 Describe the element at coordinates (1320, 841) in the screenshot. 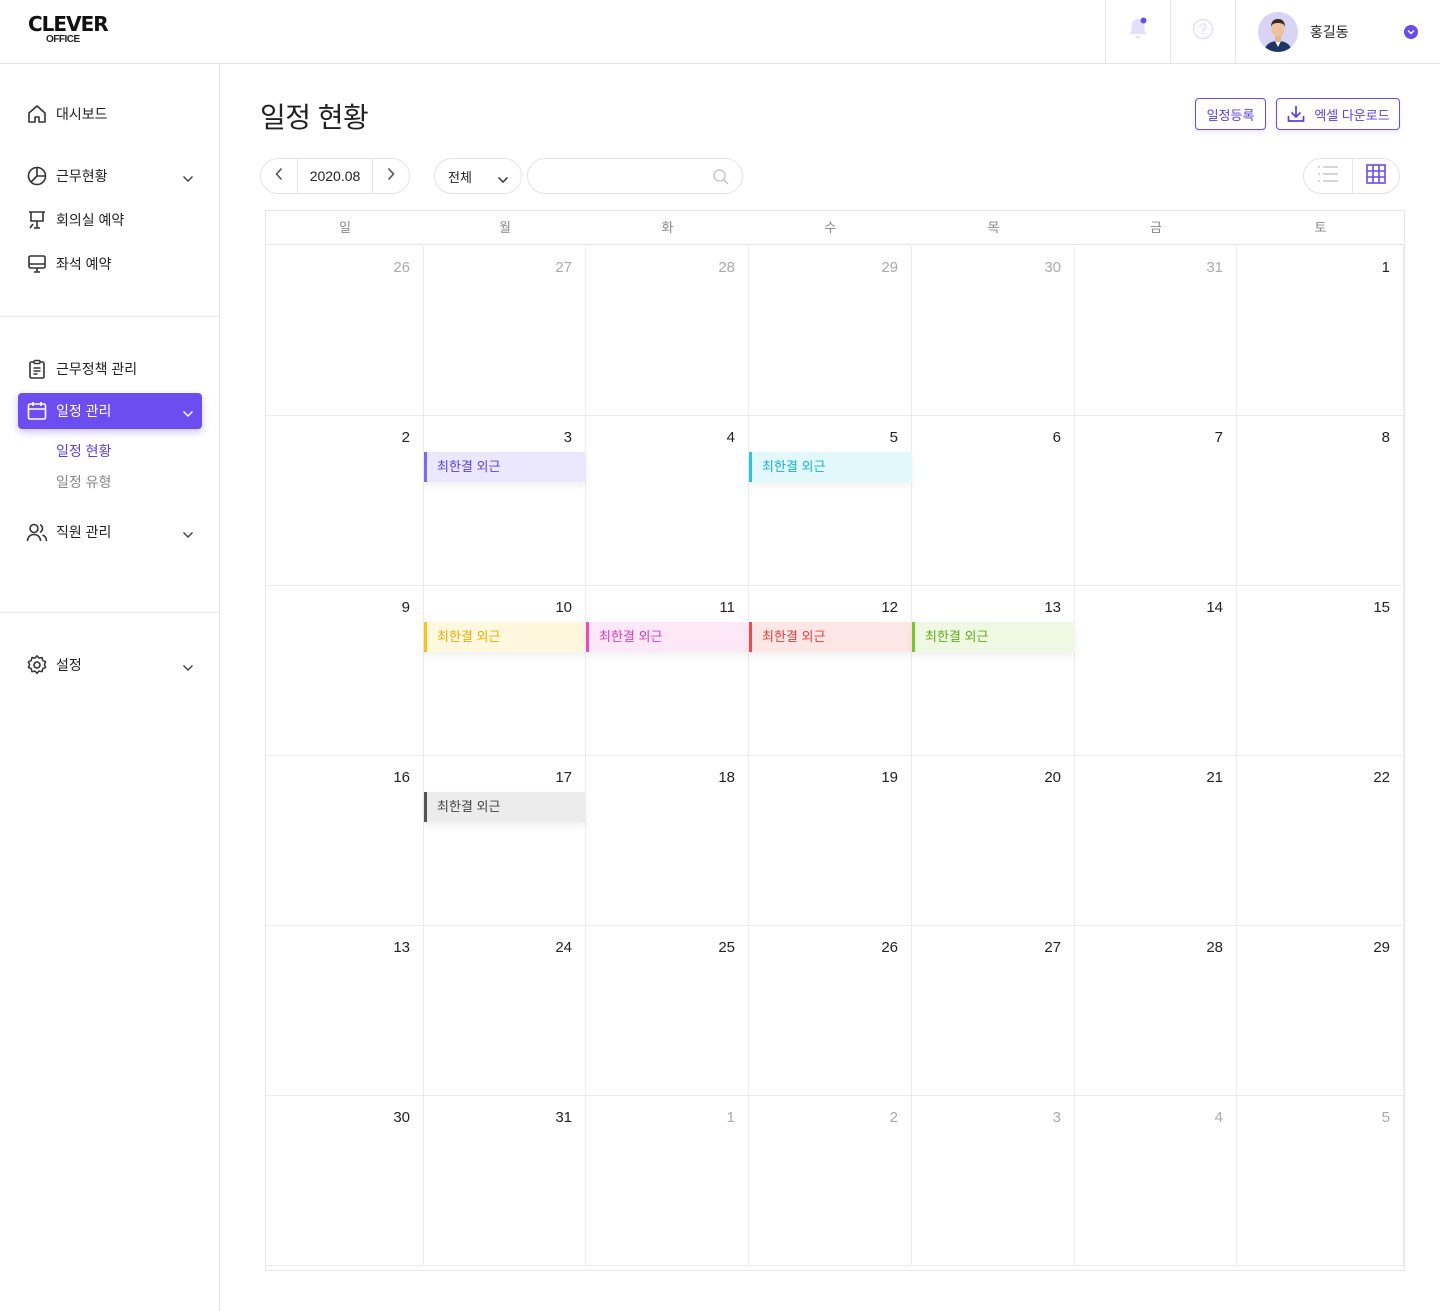

I see `calendar-day-cell: 22` at that location.